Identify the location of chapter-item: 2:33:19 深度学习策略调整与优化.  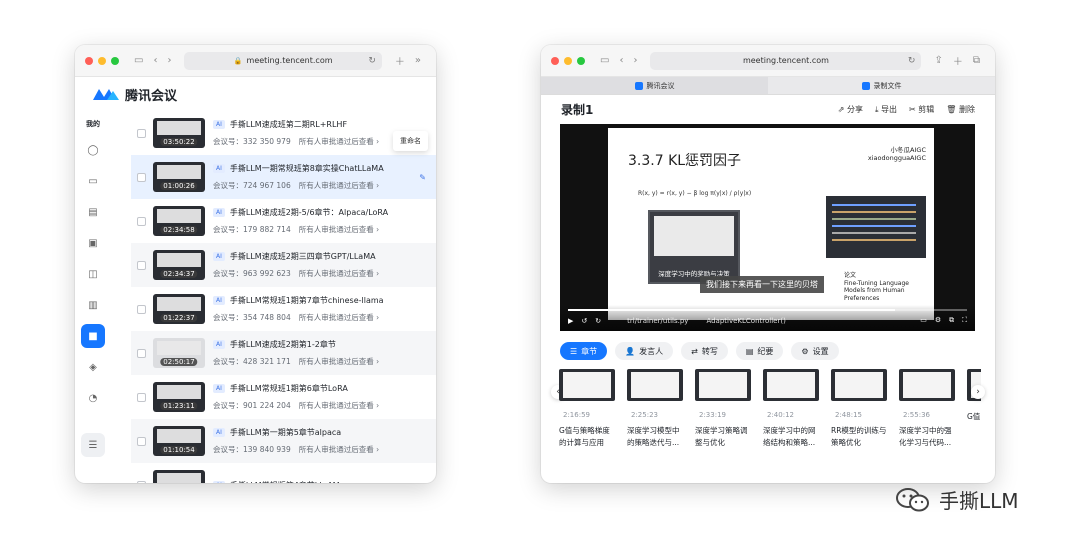
(723, 409).